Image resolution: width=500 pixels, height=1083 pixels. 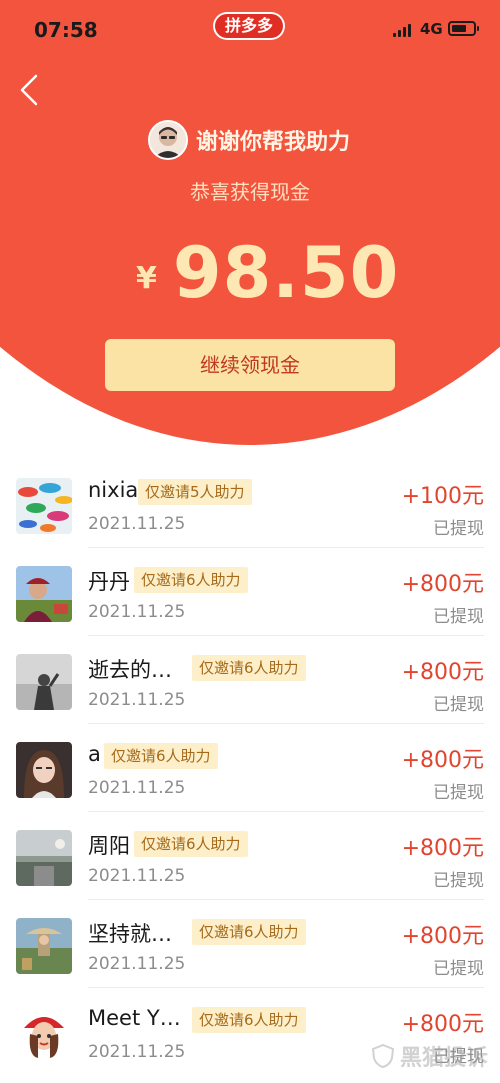 I want to click on amount-value: 98.50, so click(x=286, y=273).